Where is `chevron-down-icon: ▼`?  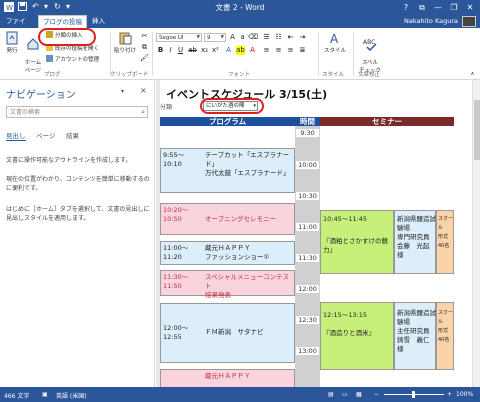 chevron-down-icon: ▼ is located at coordinates (198, 37).